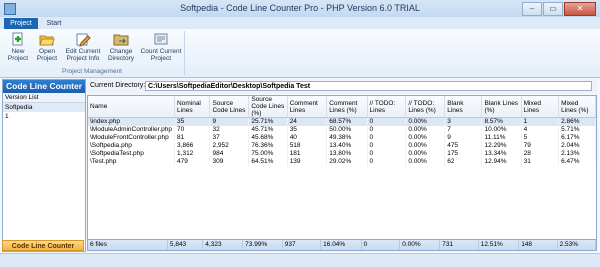 This screenshot has height=267, width=600. What do you see at coordinates (501, 107) in the screenshot?
I see `column-header: Blank Lines (%)` at bounding box center [501, 107].